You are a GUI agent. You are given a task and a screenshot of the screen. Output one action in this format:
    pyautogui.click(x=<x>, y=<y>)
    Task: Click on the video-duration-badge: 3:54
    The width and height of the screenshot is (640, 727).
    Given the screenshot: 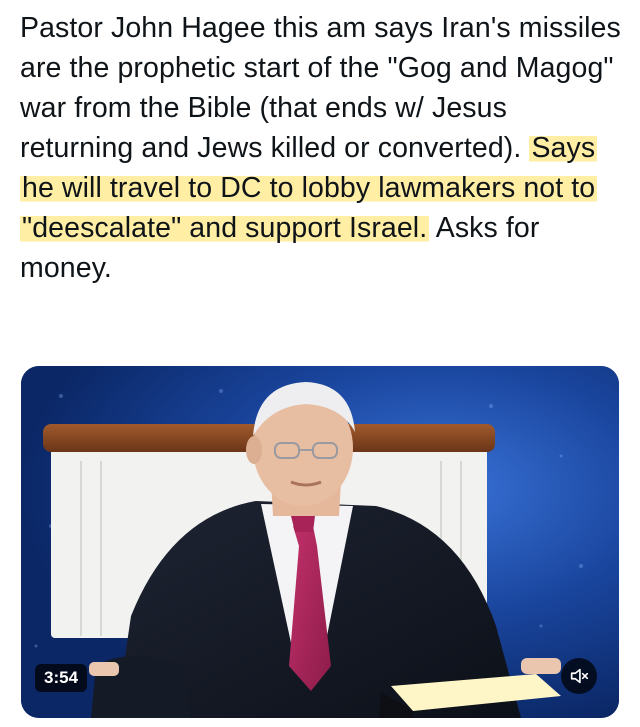 What is the action you would take?
    pyautogui.click(x=61, y=678)
    